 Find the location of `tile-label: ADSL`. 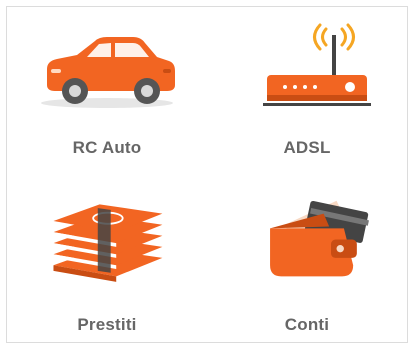

tile-label: ADSL is located at coordinates (307, 147).